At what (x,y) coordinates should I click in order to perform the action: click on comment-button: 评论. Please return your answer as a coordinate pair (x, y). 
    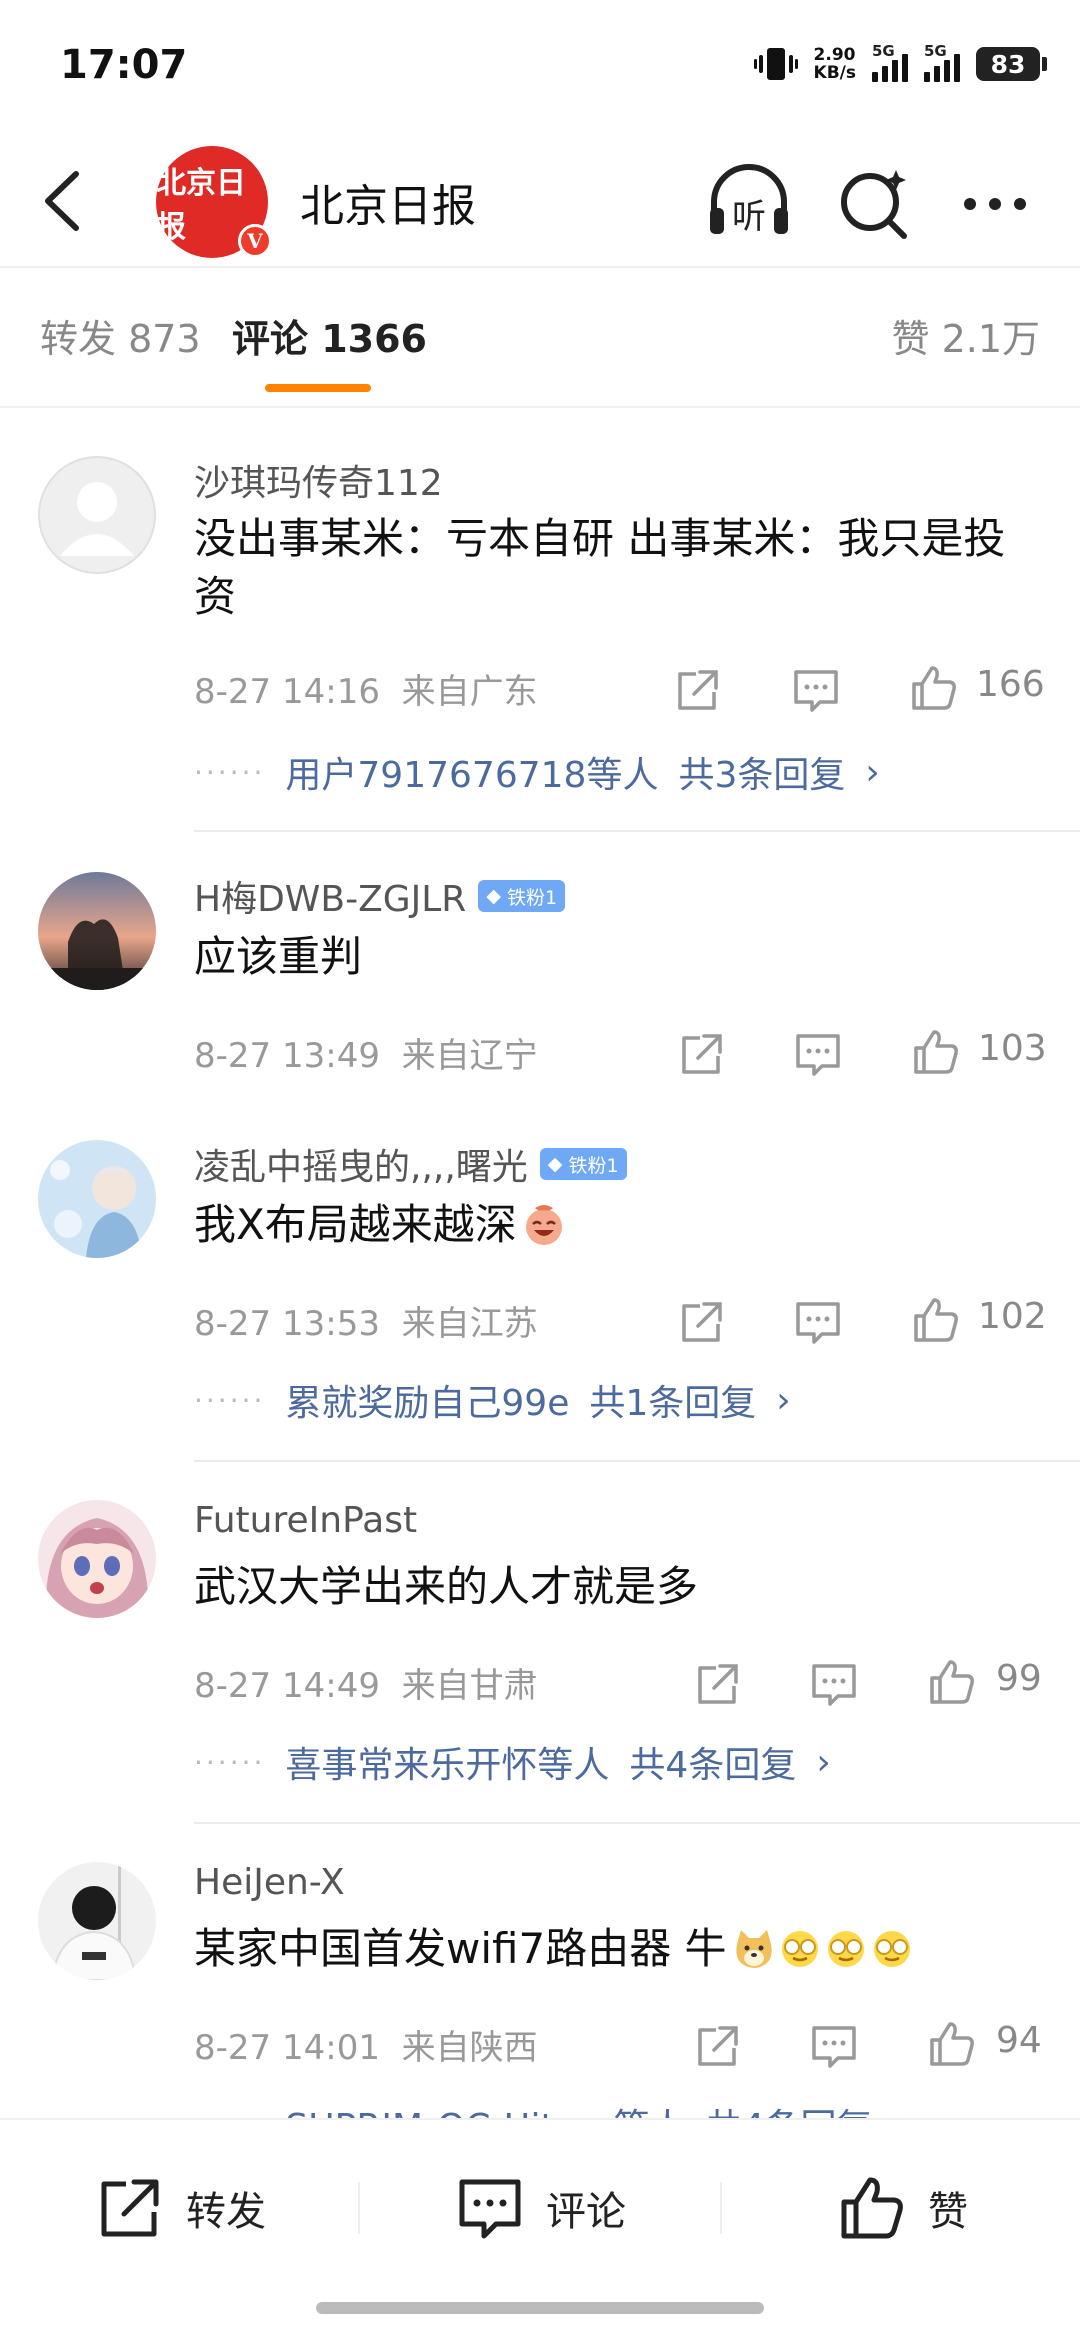
    Looking at the image, I should click on (540, 2208).